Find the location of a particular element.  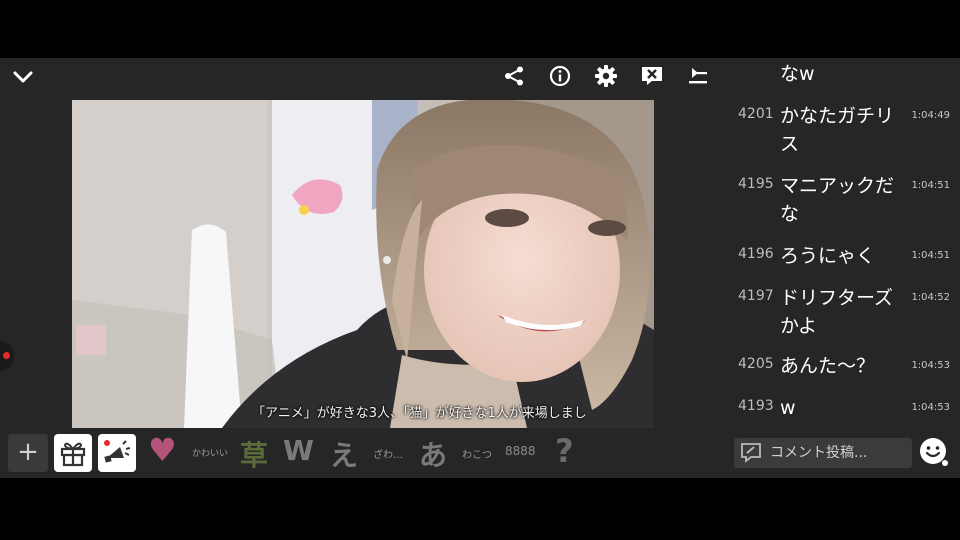

chat-text: w is located at coordinates (788, 408).